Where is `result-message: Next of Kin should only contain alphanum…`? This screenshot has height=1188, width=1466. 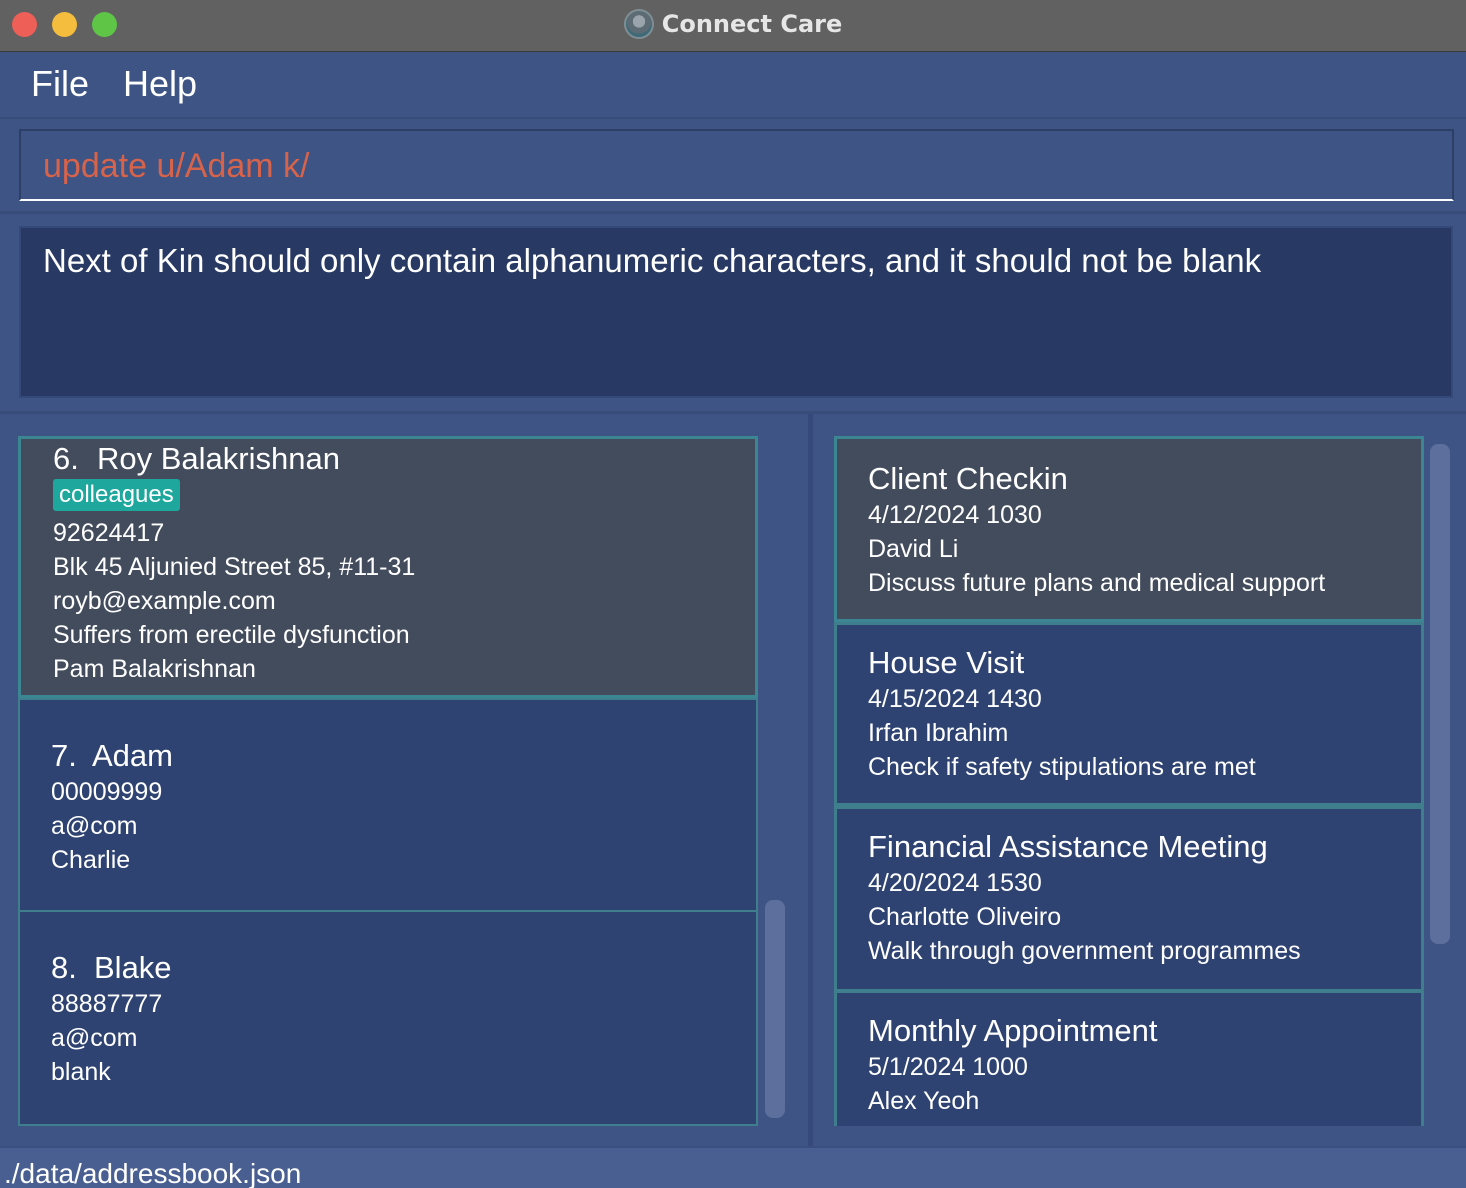 result-message: Next of Kin should only contain alphanum… is located at coordinates (652, 260).